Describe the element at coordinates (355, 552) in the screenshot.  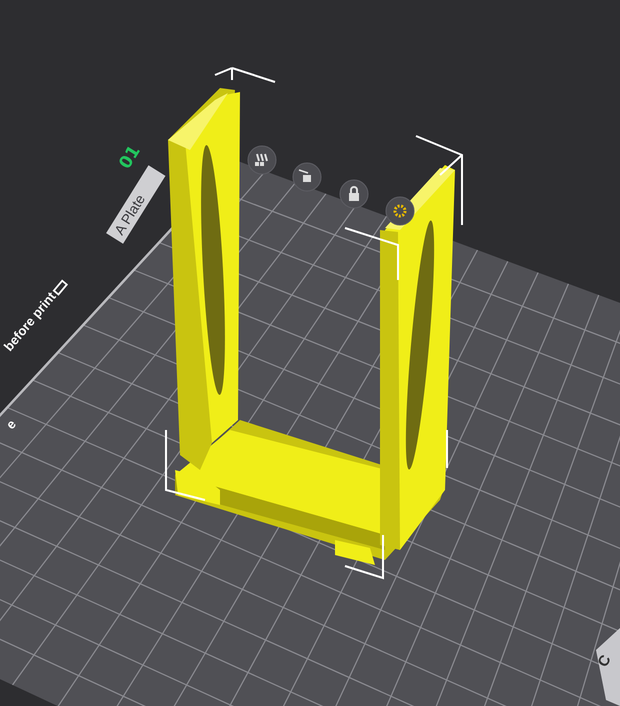
I see `model-foot` at that location.